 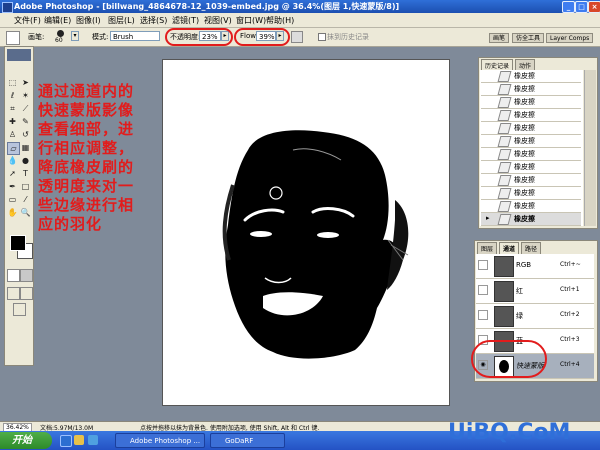 I want to click on start-button: 开始, so click(x=26, y=440).